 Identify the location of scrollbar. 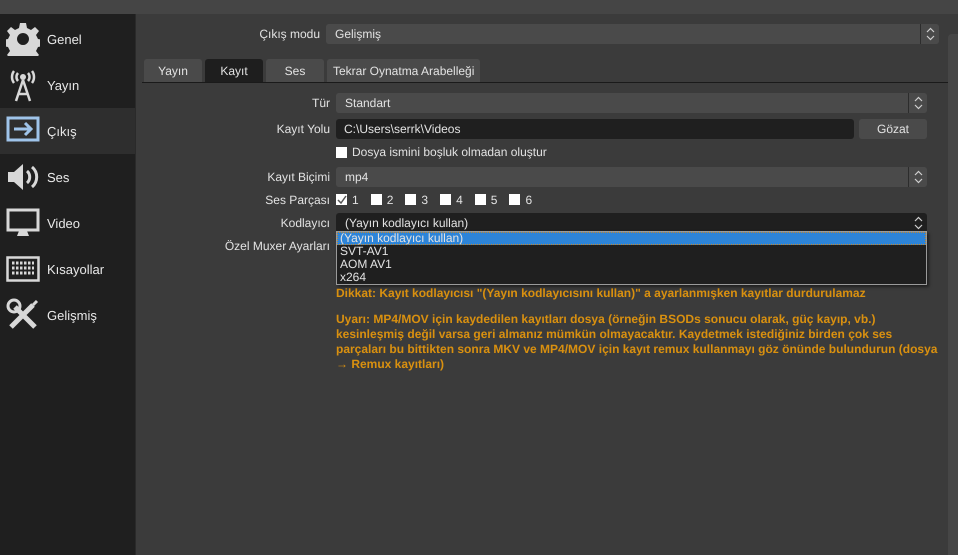
(953, 294).